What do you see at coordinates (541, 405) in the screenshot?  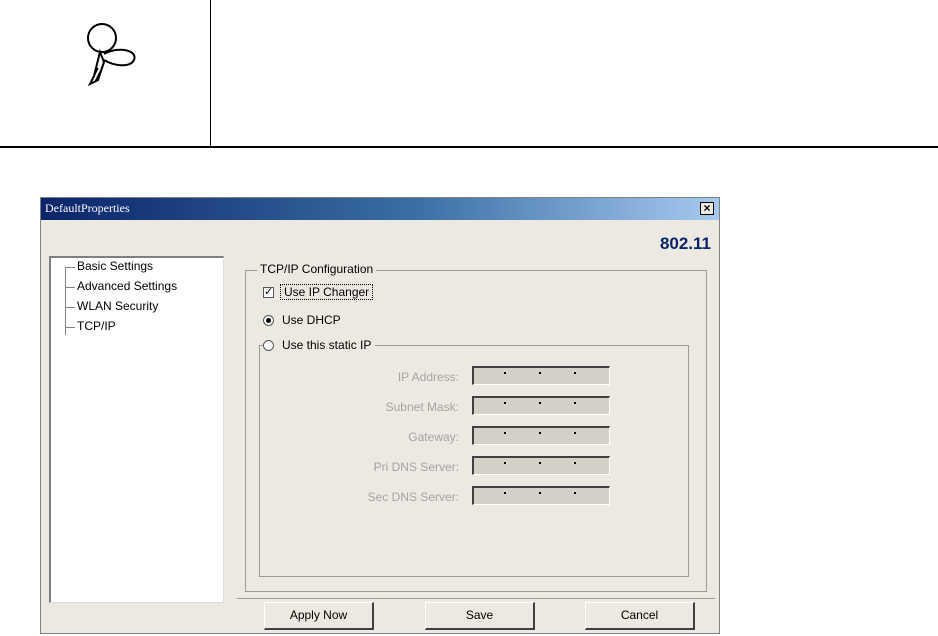 I see `subnet-mask-input` at bounding box center [541, 405].